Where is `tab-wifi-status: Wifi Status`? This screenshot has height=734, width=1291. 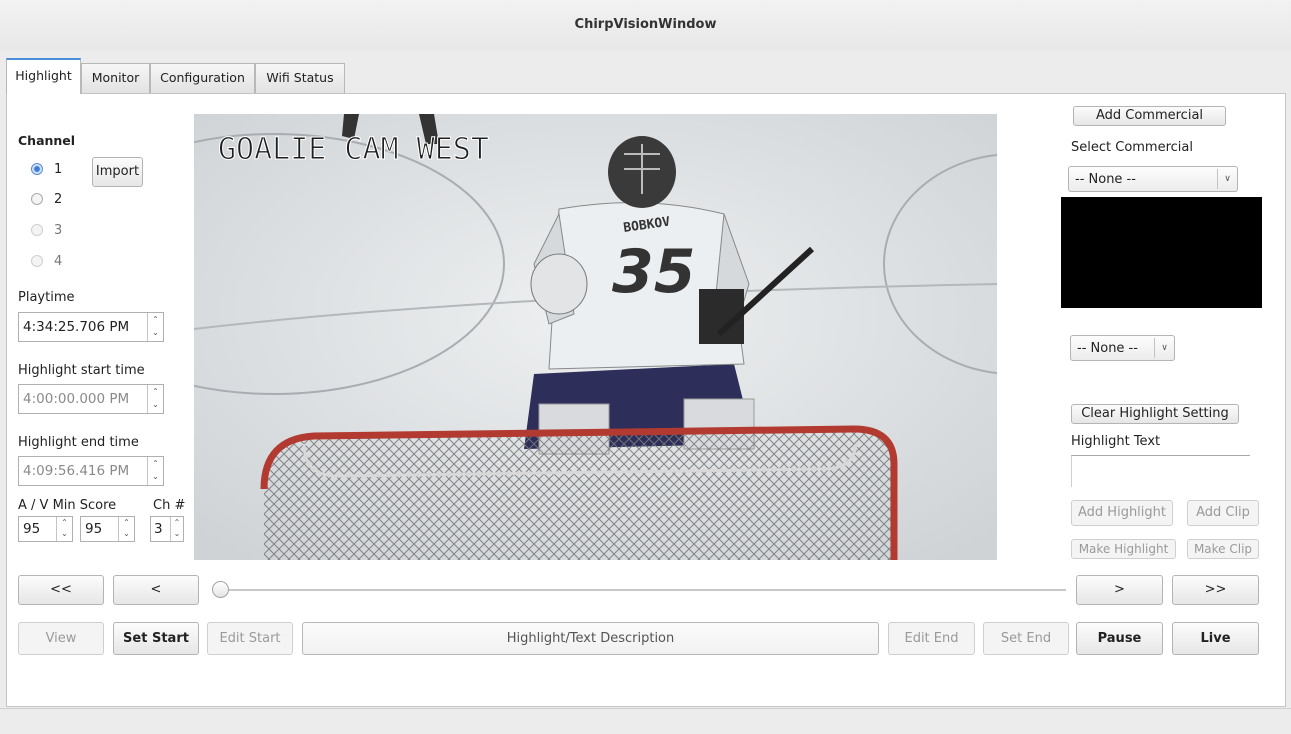
tab-wifi-status: Wifi Status is located at coordinates (300, 78).